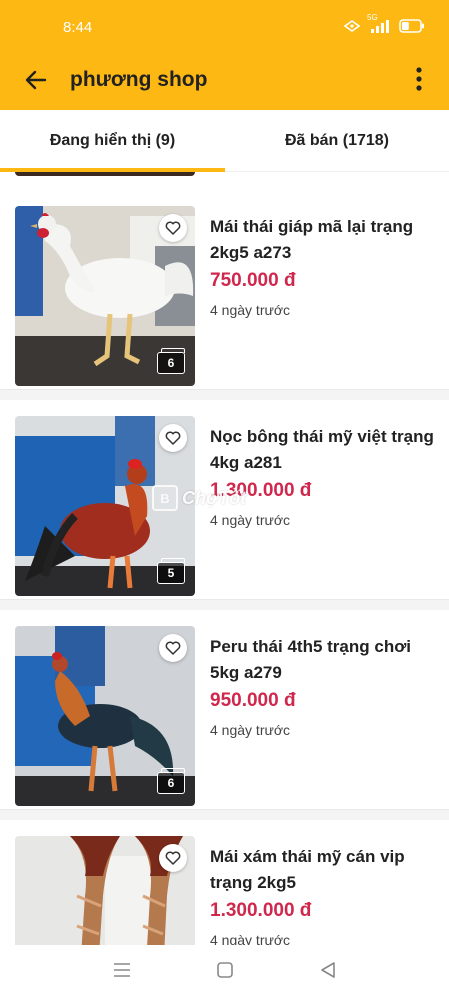  I want to click on listing-price: 950.000 đ, so click(253, 700).